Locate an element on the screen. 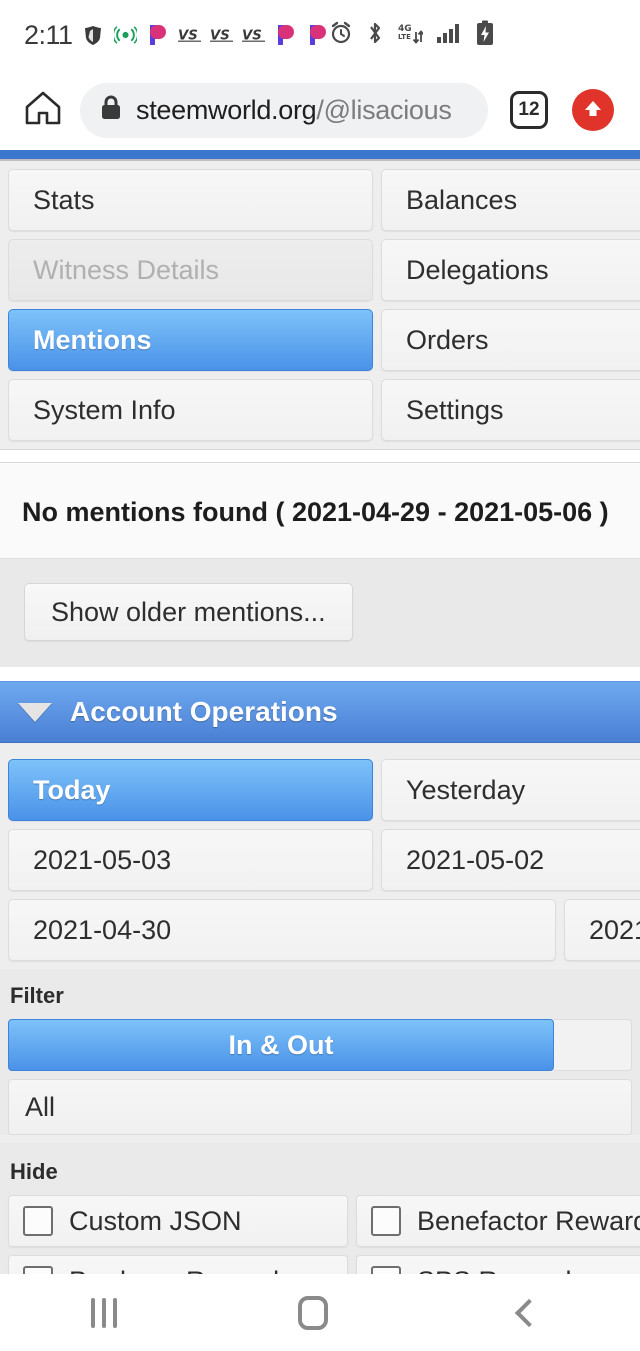 This screenshot has height=1351, width=640. date-2021-05-02: 2021-05-02 is located at coordinates (510, 860).